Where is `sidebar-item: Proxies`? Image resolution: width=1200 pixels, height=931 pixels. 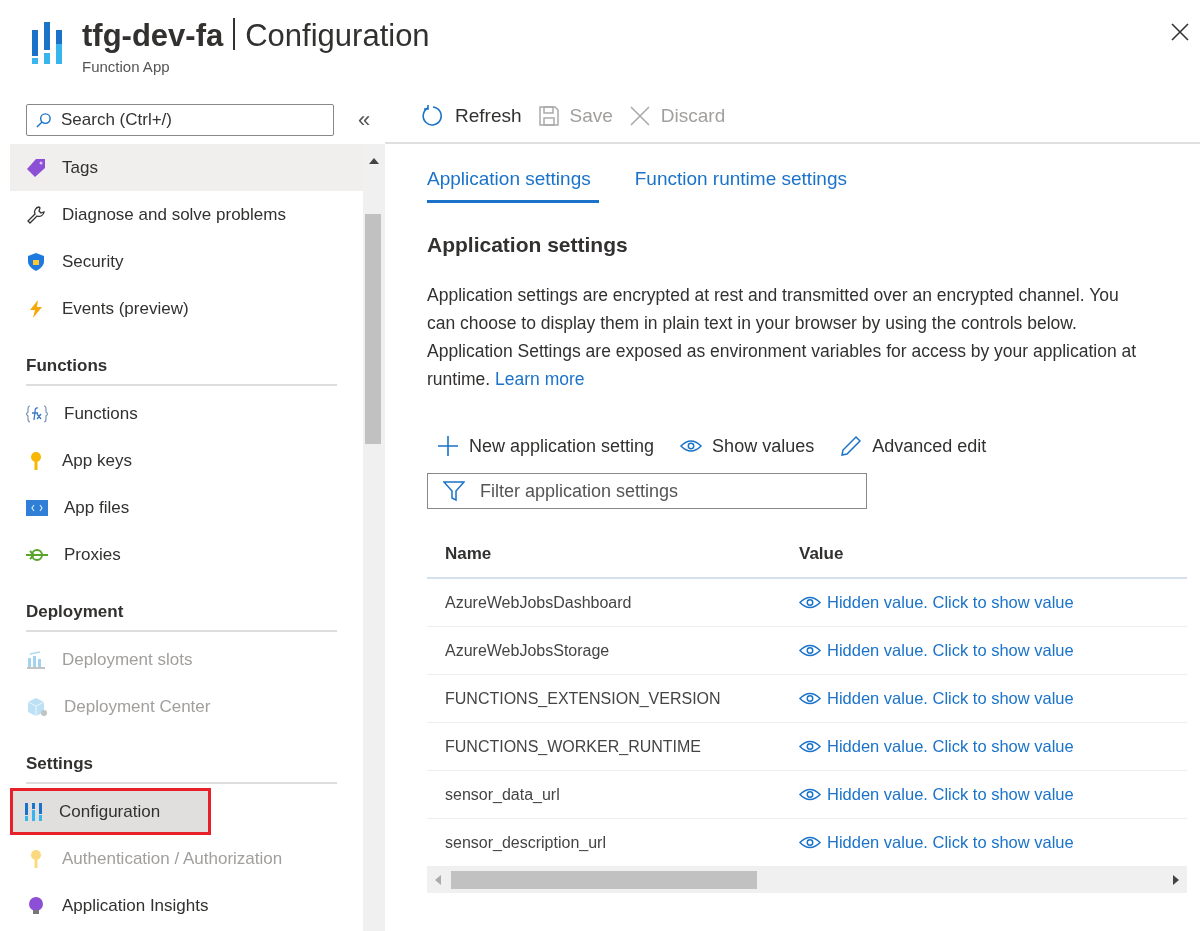
sidebar-item: Proxies is located at coordinates (186, 554).